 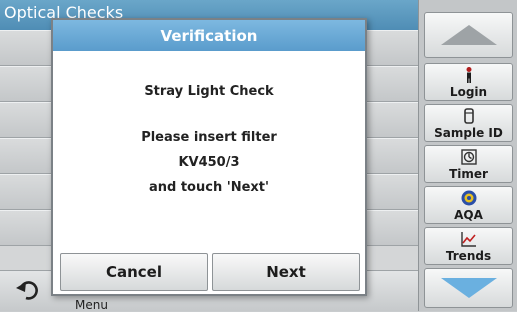 I want to click on timer-label: Timer, so click(x=468, y=173).